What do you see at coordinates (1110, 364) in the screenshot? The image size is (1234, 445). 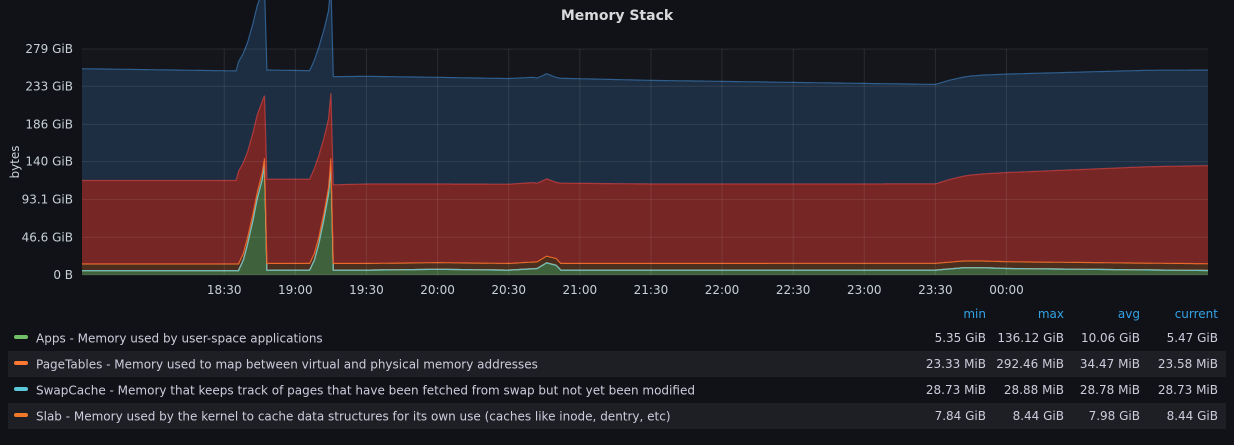 I see `legend-avg: 34.47 MiB` at bounding box center [1110, 364].